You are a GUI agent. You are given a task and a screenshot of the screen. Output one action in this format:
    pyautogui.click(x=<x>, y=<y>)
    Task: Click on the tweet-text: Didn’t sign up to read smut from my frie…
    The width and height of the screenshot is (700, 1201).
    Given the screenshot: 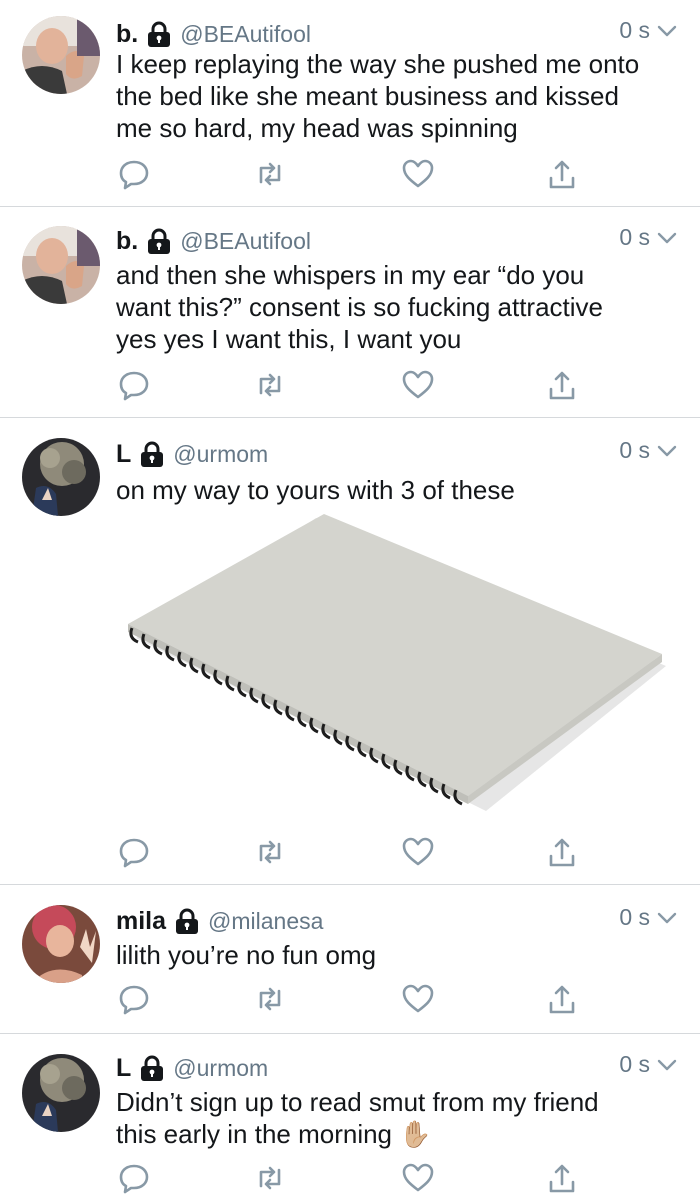 What is the action you would take?
    pyautogui.click(x=396, y=1118)
    